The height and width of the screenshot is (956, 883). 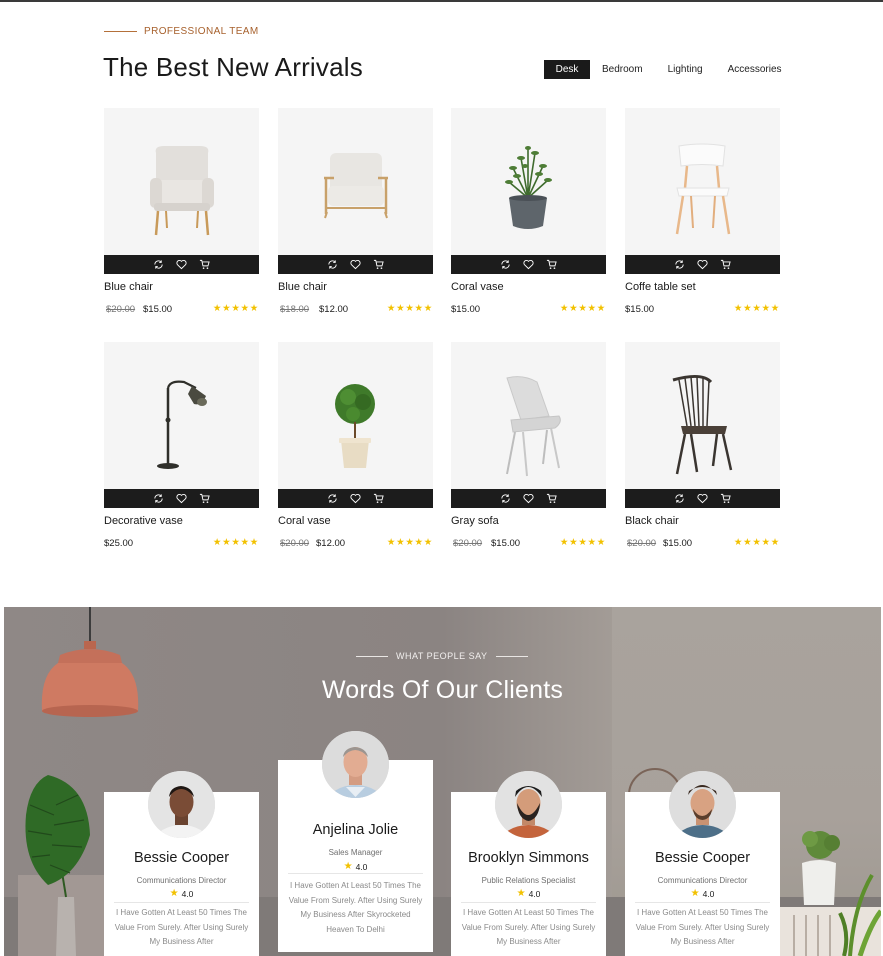 I want to click on product-card: Blue chair $20.00 $15.00 ★★★★★, so click(x=181, y=215).